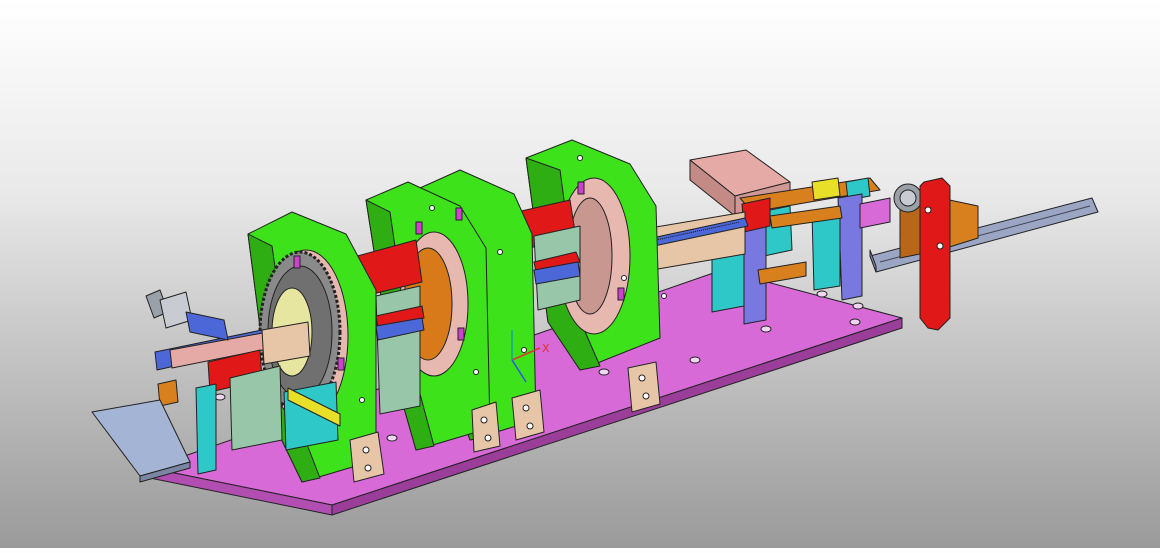  Describe the element at coordinates (187, 315) in the screenshot. I see `cylinder-icon` at that location.